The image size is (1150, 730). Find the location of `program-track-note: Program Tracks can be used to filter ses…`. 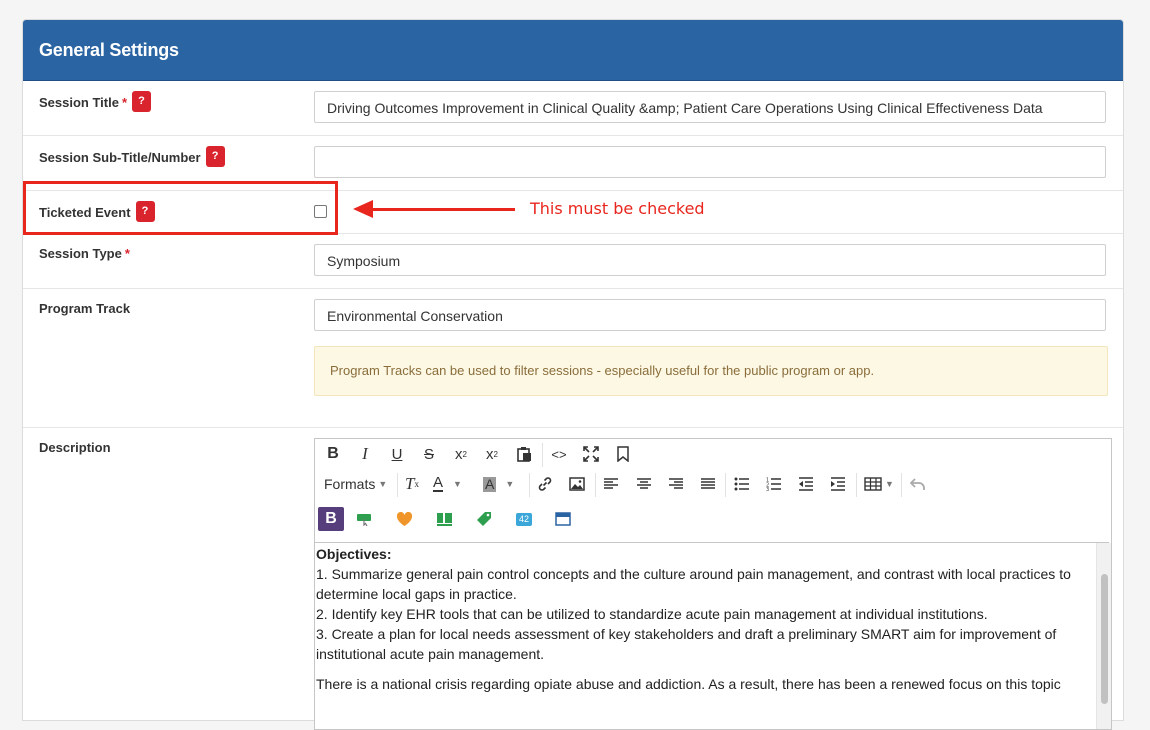

program-track-note: Program Tracks can be used to filter ses… is located at coordinates (711, 371).